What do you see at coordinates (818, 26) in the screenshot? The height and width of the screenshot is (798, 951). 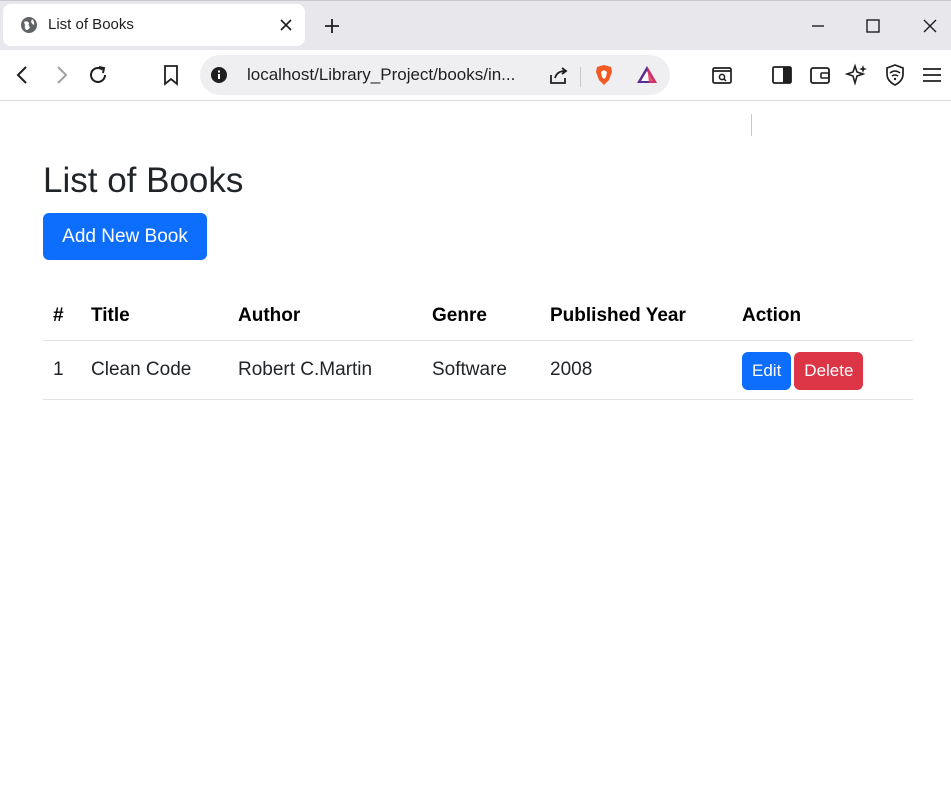 I see `minimize-icon` at bounding box center [818, 26].